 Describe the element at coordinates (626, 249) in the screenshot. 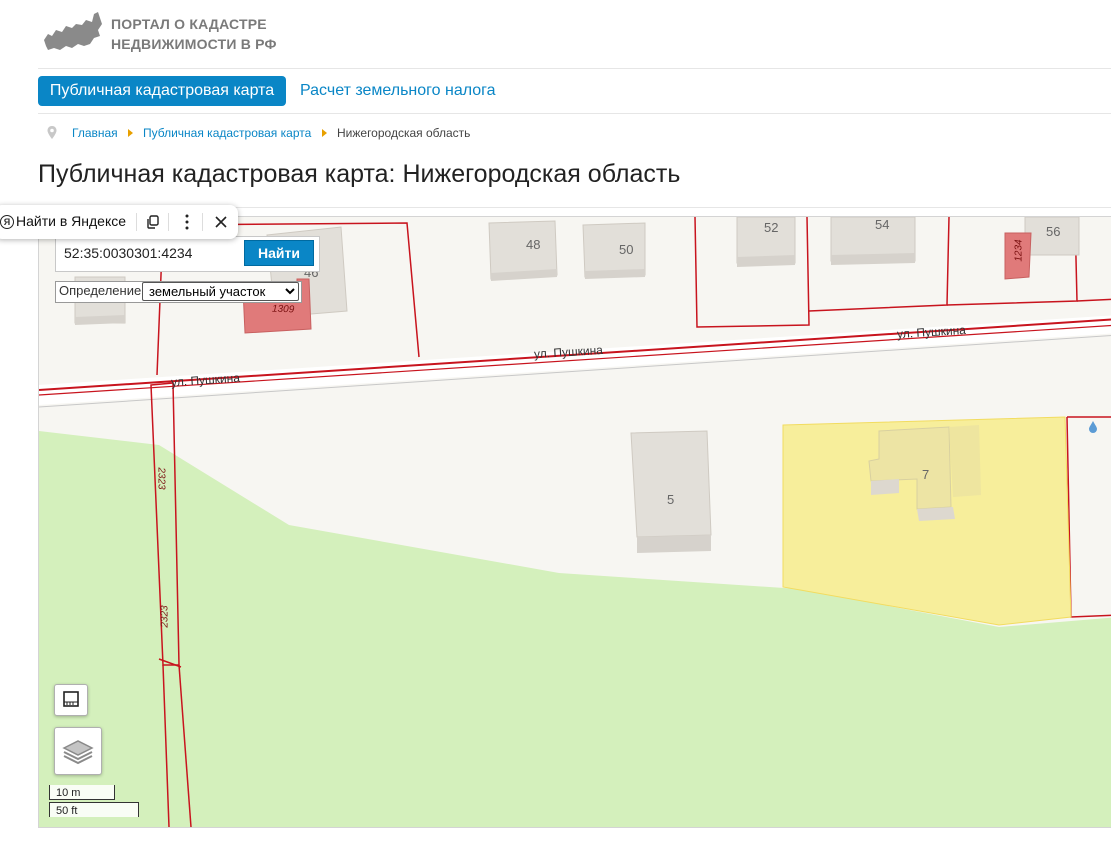

I see `house-number: 50` at that location.